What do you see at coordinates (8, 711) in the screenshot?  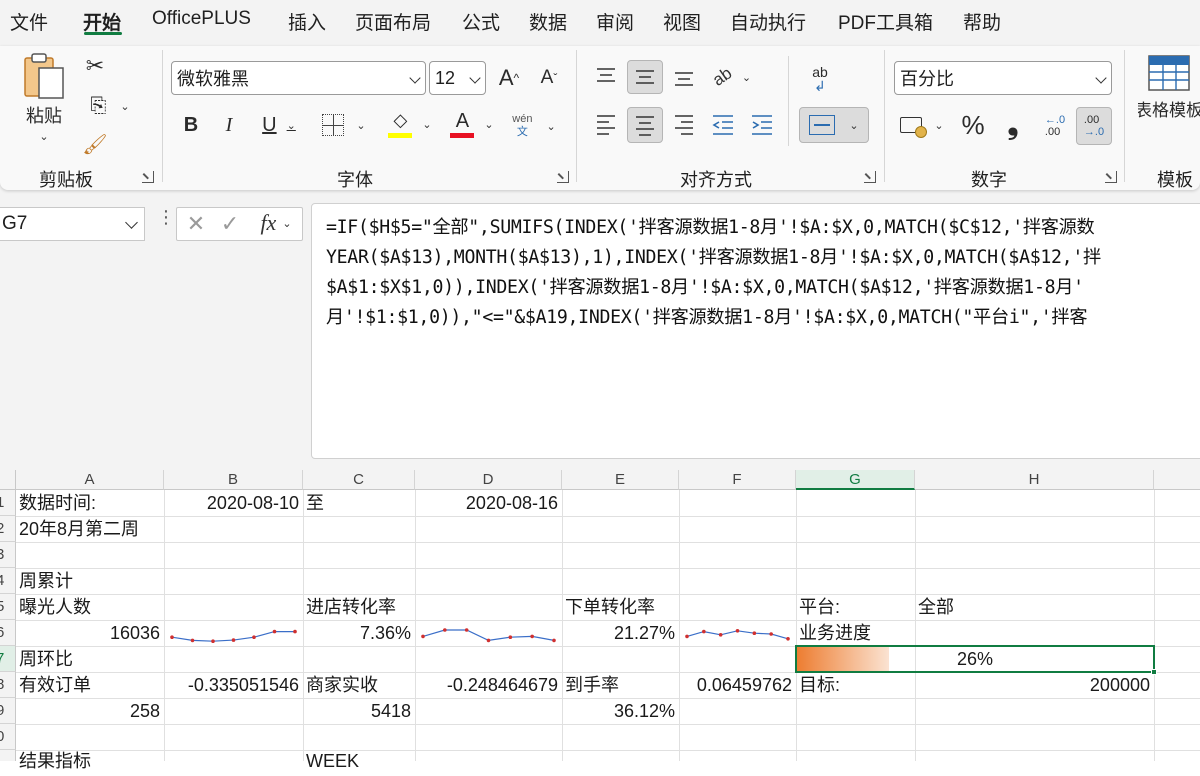 I see `row-header: 9` at bounding box center [8, 711].